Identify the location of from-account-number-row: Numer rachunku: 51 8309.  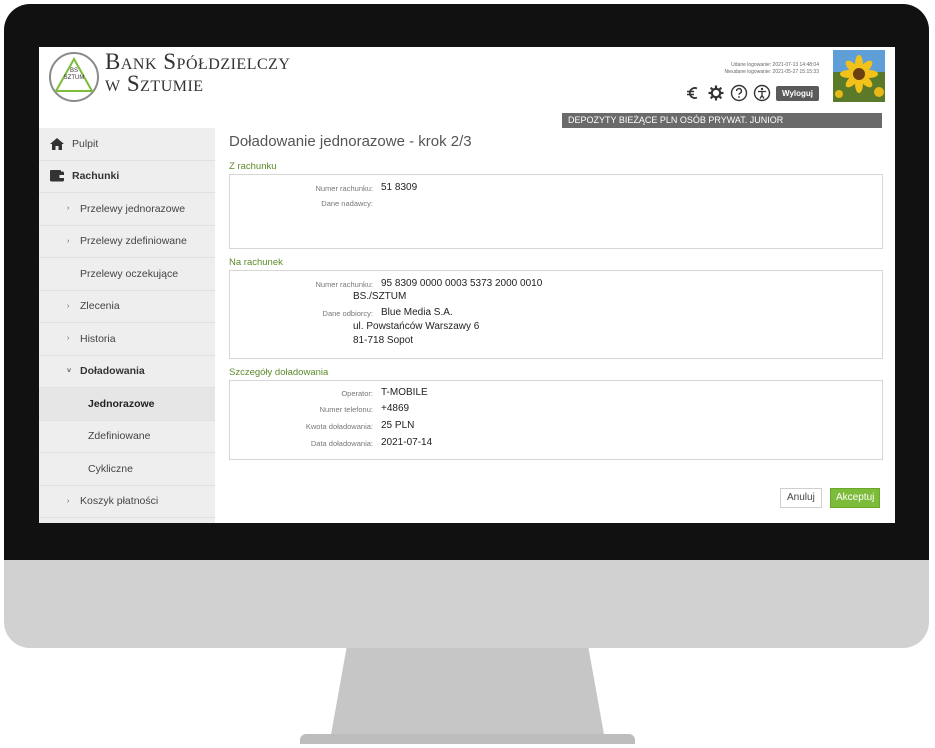
(556, 189).